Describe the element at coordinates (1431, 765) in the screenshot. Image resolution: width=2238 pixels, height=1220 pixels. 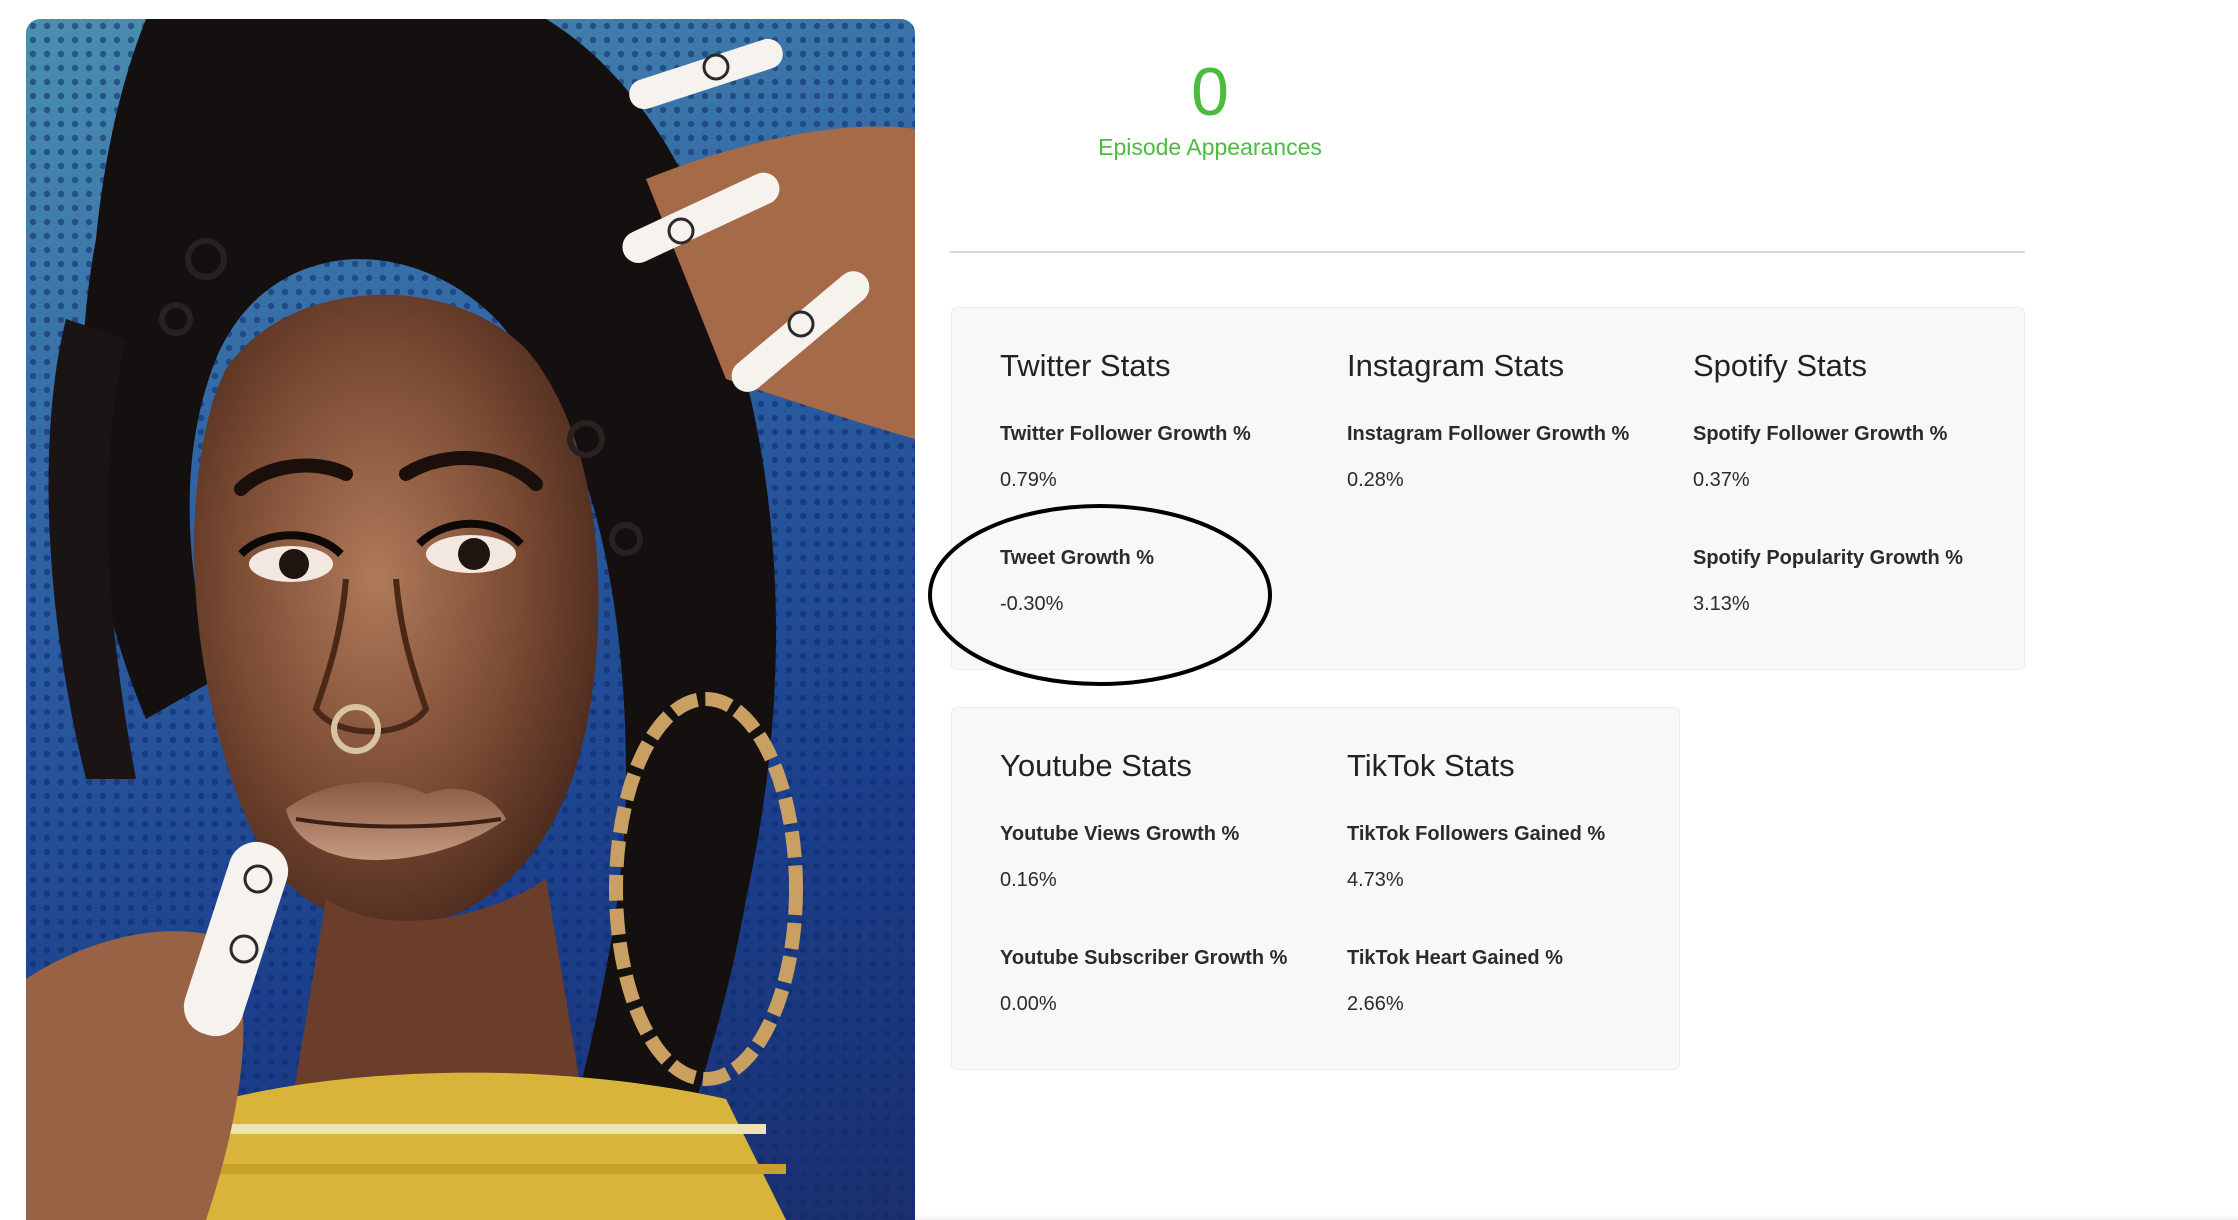
I see `tiktok-stats-title: TikTok Stats` at that location.